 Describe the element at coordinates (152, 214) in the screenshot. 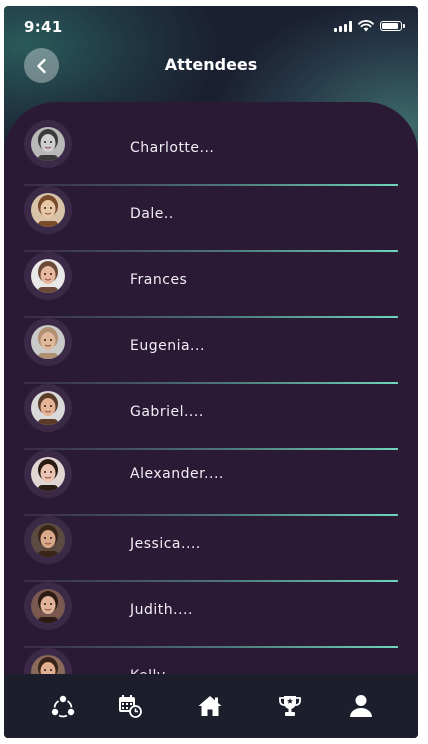

I see `attendee-name: Dale..` at that location.